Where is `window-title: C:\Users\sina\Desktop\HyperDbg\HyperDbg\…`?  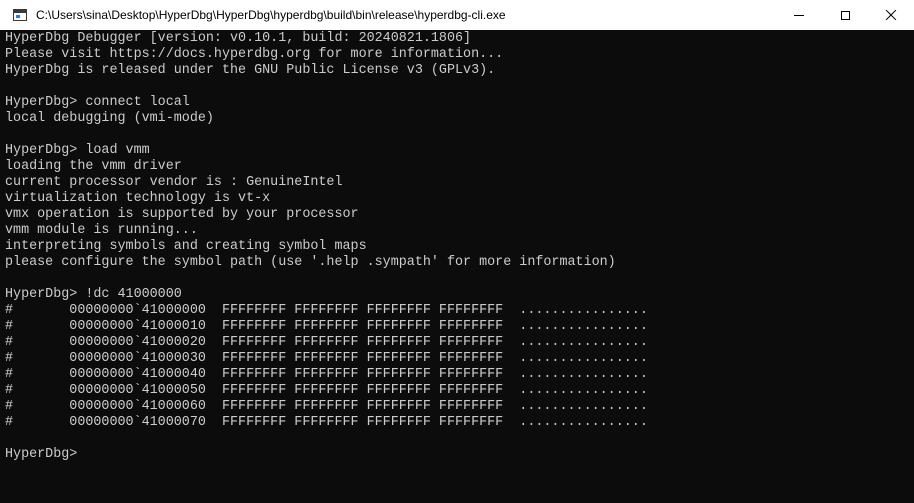 window-title: C:\Users\sina\Desktop\HyperDbg\HyperDbg\… is located at coordinates (271, 15).